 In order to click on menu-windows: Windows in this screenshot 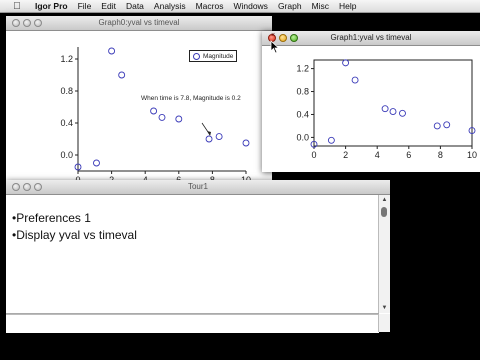, I will do `click(250, 6)`.